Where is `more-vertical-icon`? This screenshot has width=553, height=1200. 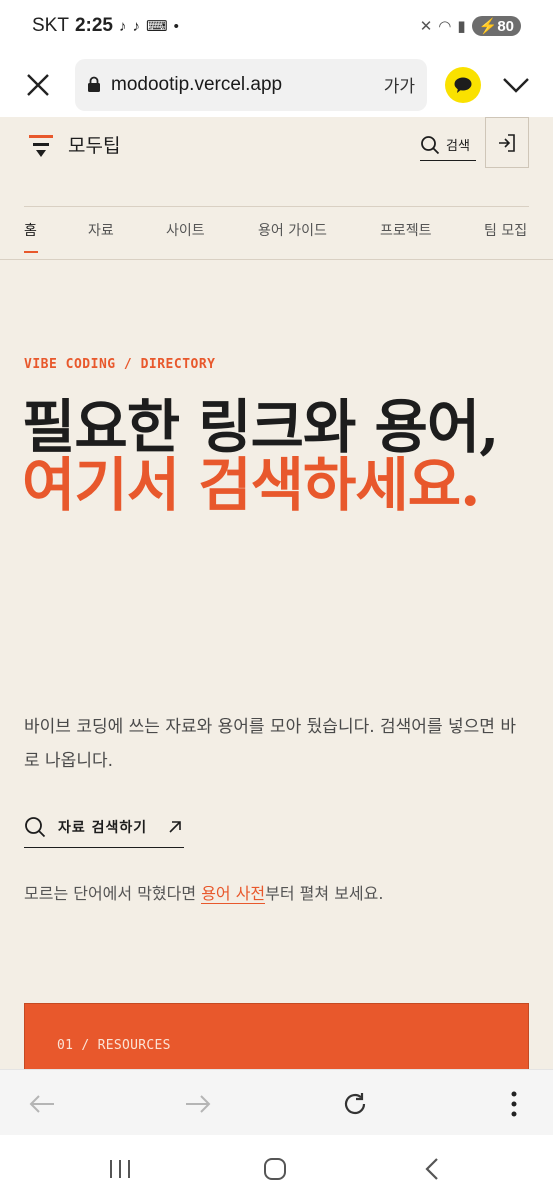
more-vertical-icon is located at coordinates (514, 1104).